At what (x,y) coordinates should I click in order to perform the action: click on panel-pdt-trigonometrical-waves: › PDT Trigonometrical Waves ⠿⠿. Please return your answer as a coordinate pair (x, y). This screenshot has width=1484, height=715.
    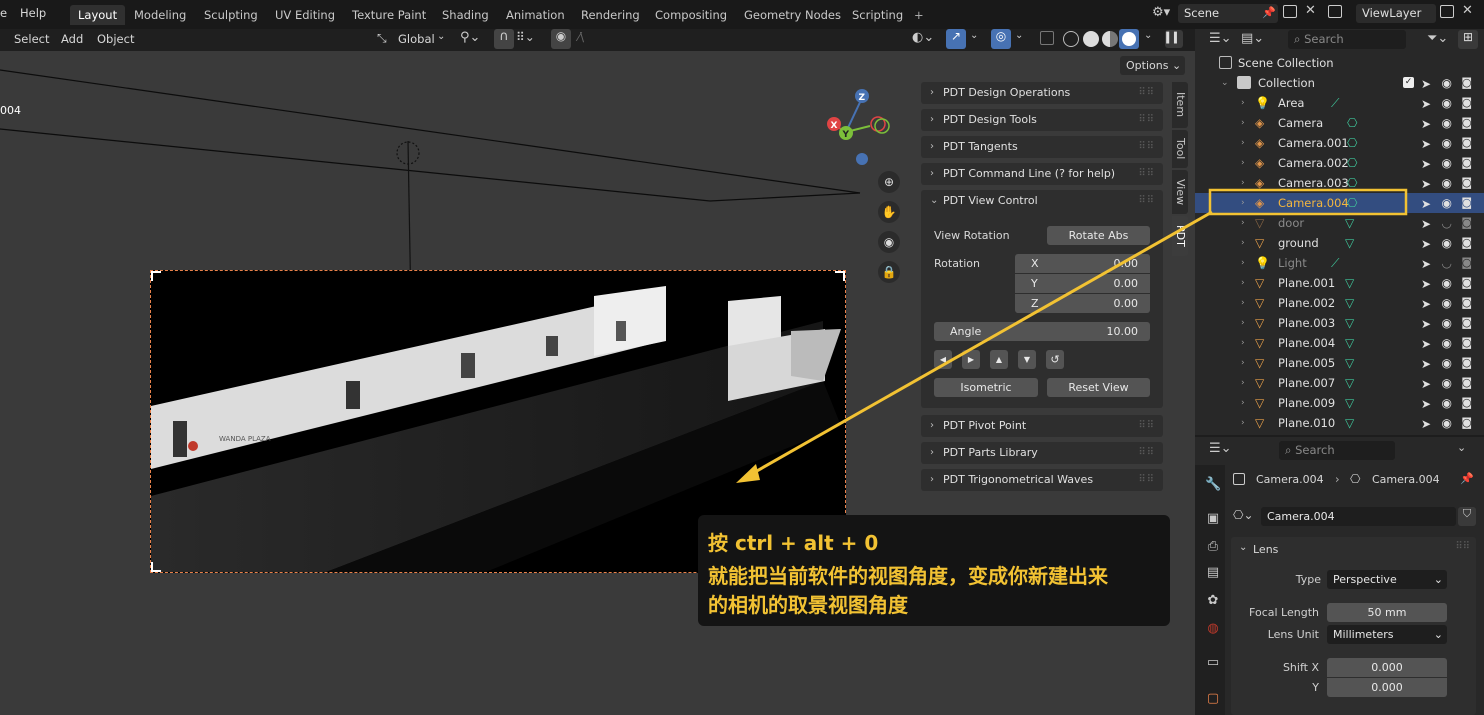
    Looking at the image, I should click on (1042, 480).